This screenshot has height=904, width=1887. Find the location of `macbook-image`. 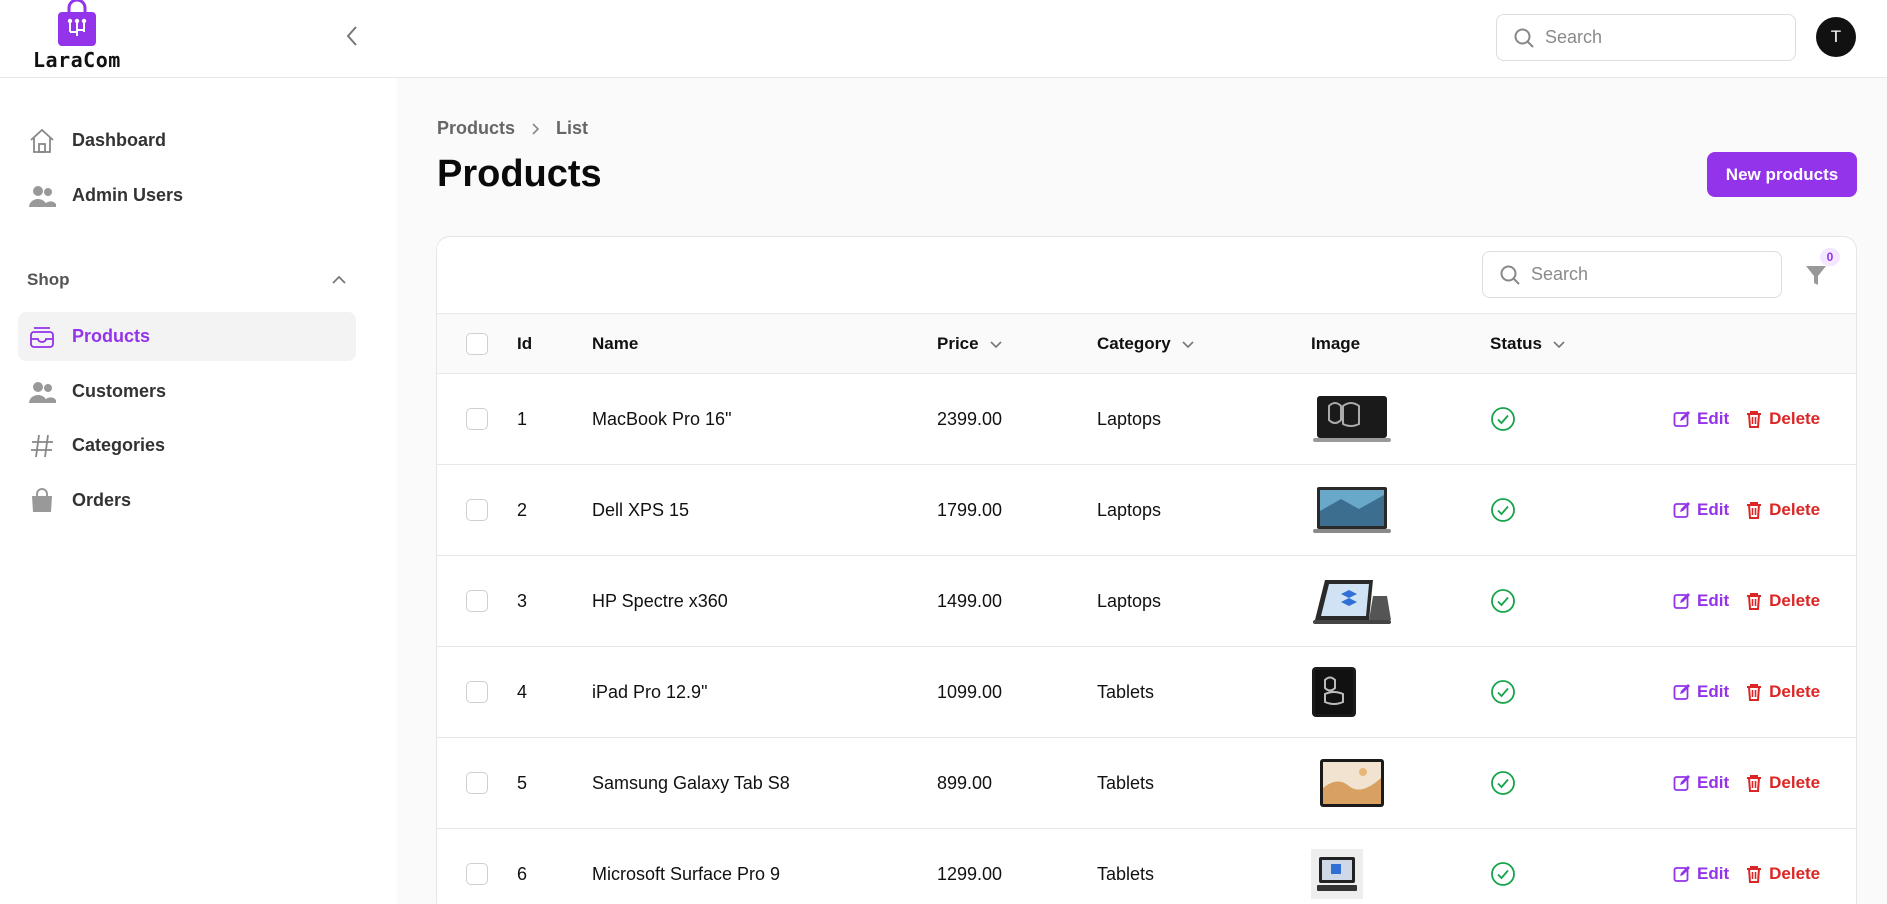

macbook-image is located at coordinates (1352, 419).